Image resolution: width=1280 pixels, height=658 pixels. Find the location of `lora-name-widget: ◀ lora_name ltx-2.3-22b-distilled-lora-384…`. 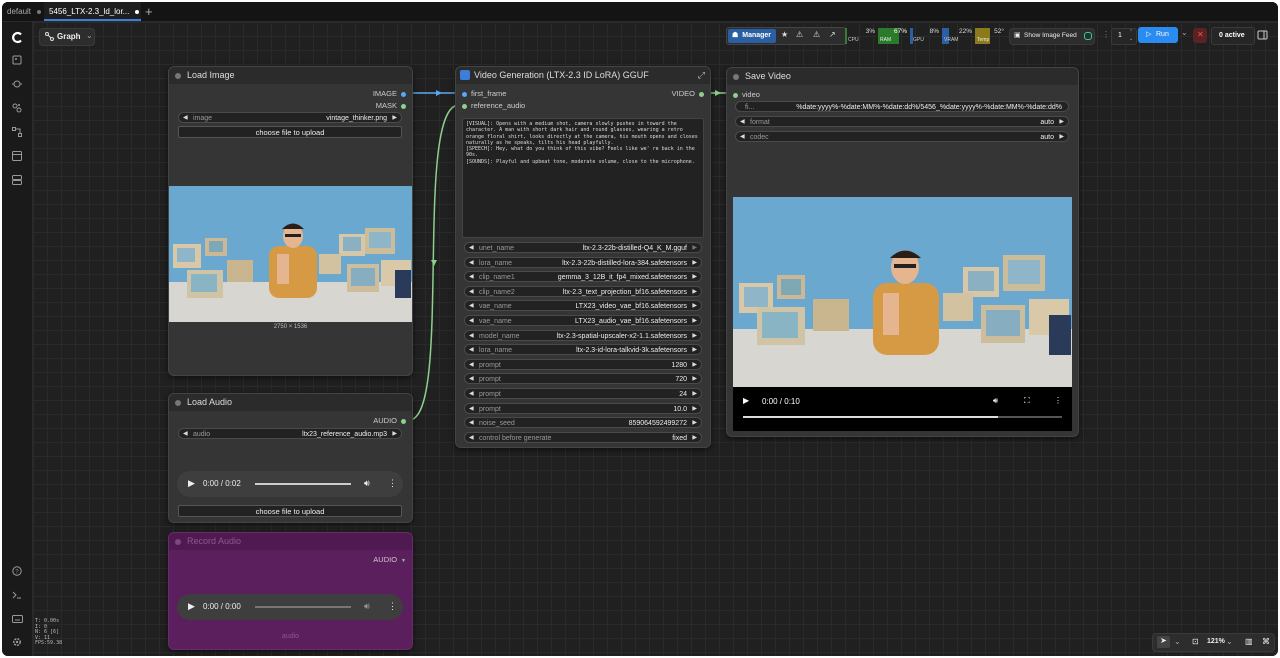

lora-name-widget: ◀ lora_name ltx-2.3-22b-distilled-lora-384… is located at coordinates (583, 262).